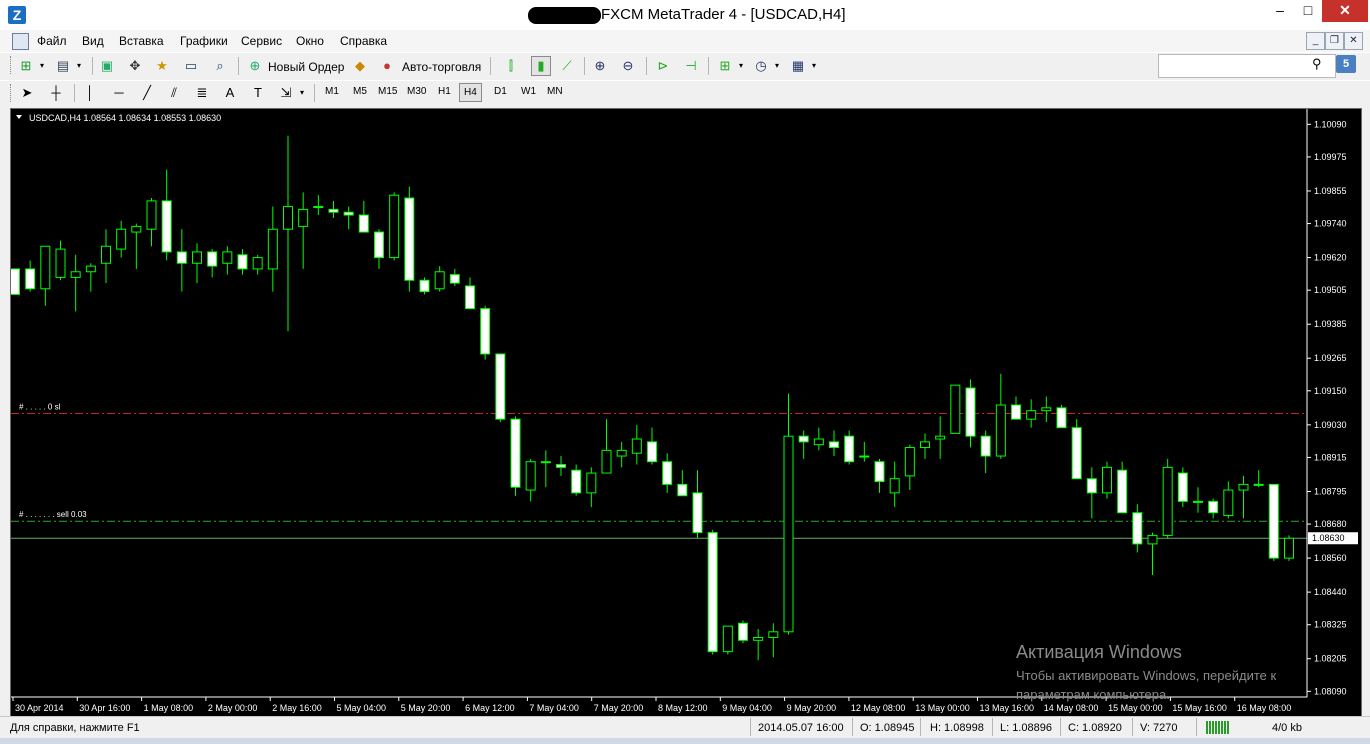  I want to click on search-input, so click(1247, 66).